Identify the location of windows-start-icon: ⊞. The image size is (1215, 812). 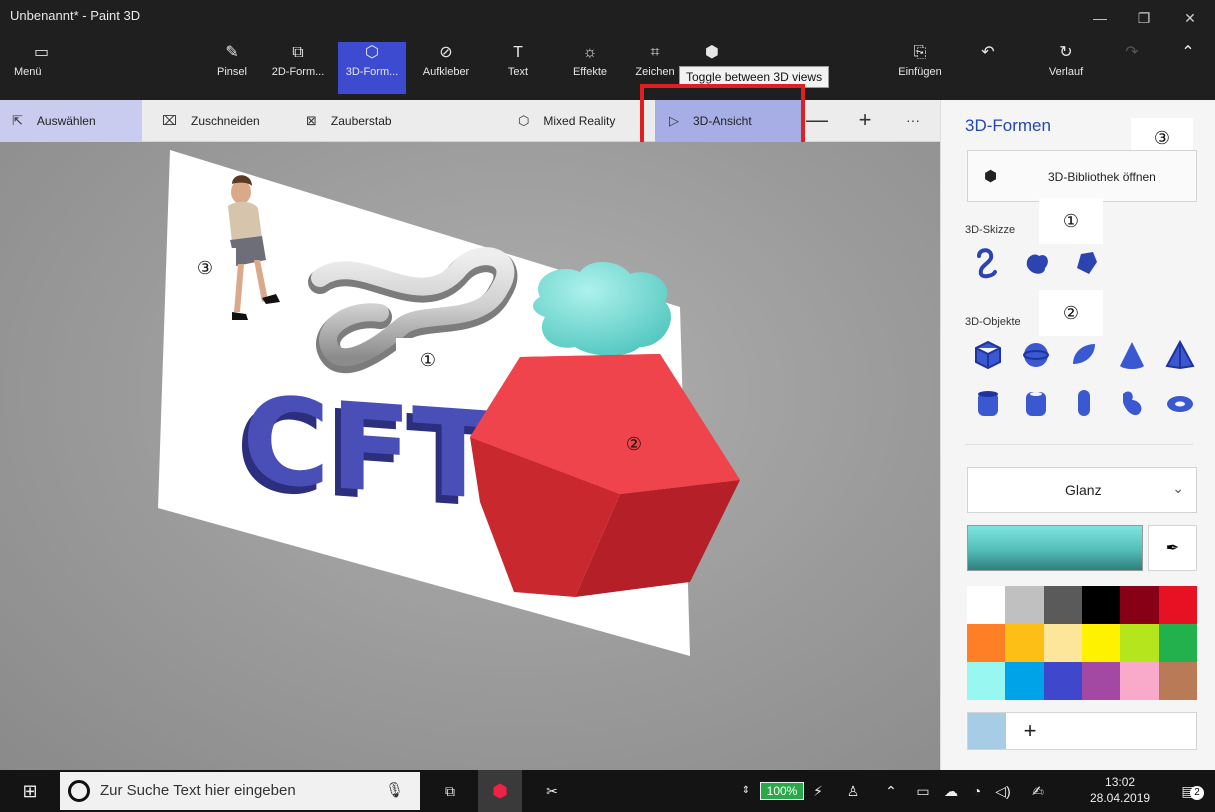
(30, 791).